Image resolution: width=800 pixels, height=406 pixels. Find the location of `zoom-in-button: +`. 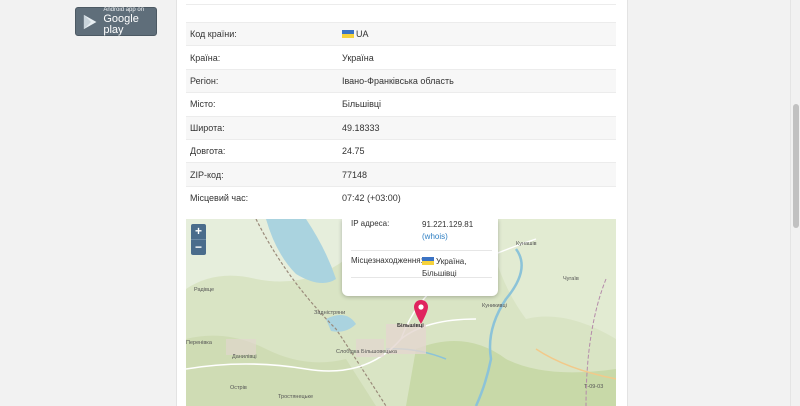

zoom-in-button: + is located at coordinates (198, 231).